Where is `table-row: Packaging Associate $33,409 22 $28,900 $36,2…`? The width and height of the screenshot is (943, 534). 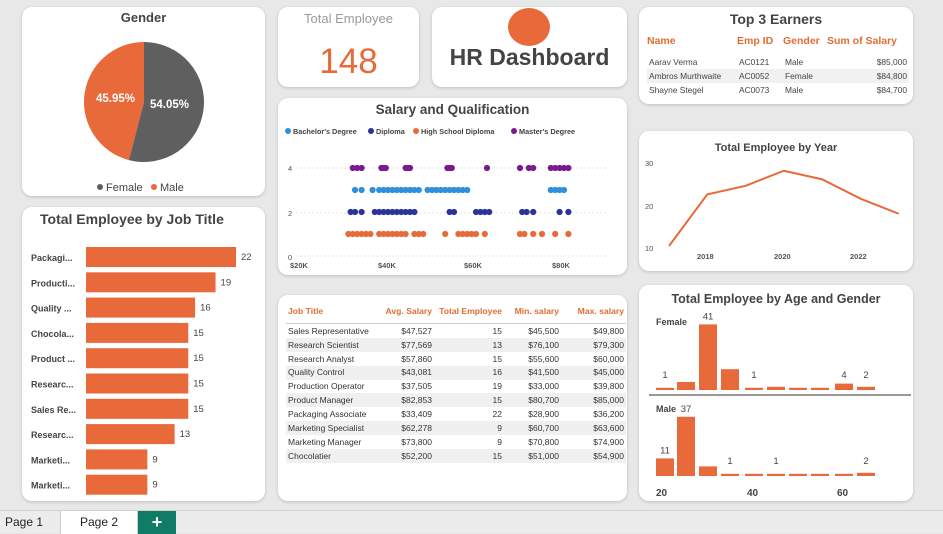 table-row: Packaging Associate $33,409 22 $28,900 $36,2… is located at coordinates (456, 414).